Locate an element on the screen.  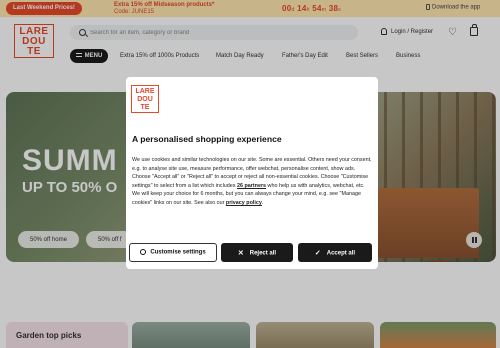
close-icon: ✕ is located at coordinates (240, 253).